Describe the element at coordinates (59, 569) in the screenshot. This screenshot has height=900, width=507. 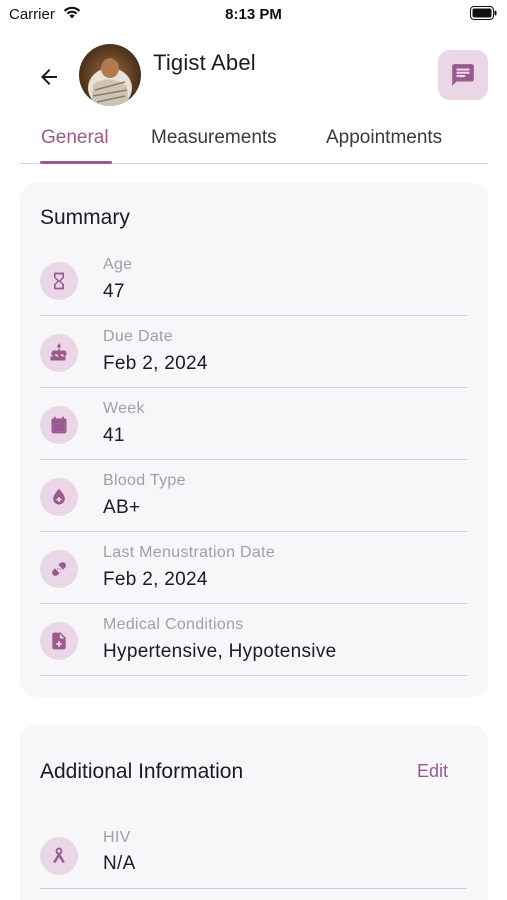
I see `bandage-icon` at that location.